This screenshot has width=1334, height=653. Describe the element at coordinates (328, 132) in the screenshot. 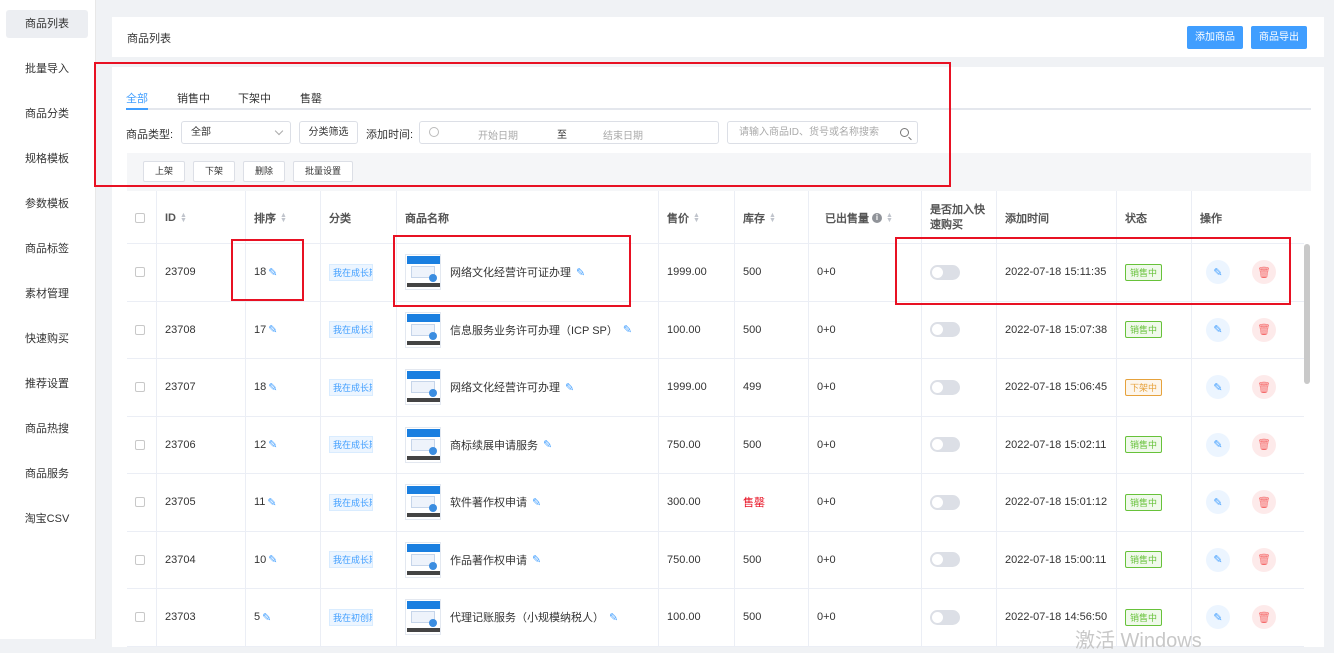

I see `category-filter-button: 分类筛选` at that location.